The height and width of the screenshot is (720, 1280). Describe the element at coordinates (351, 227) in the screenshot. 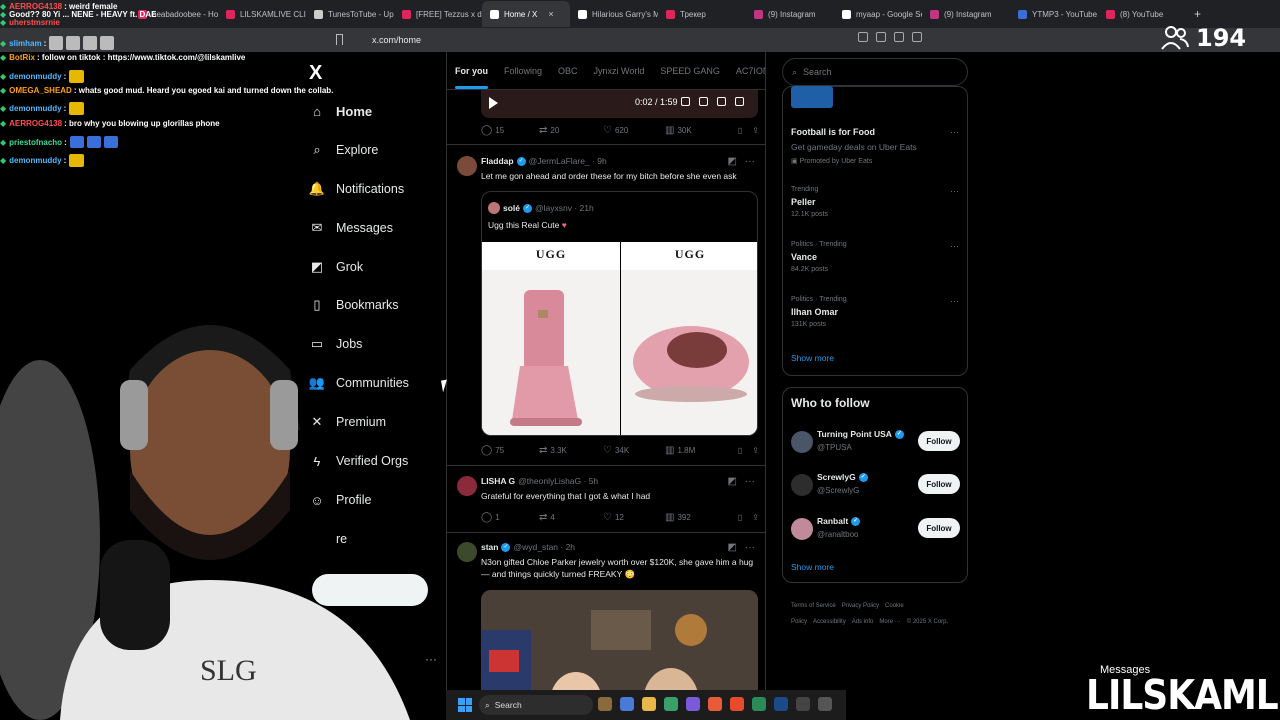

I see `sidebar-item-envelope: ✉ Messages` at that location.